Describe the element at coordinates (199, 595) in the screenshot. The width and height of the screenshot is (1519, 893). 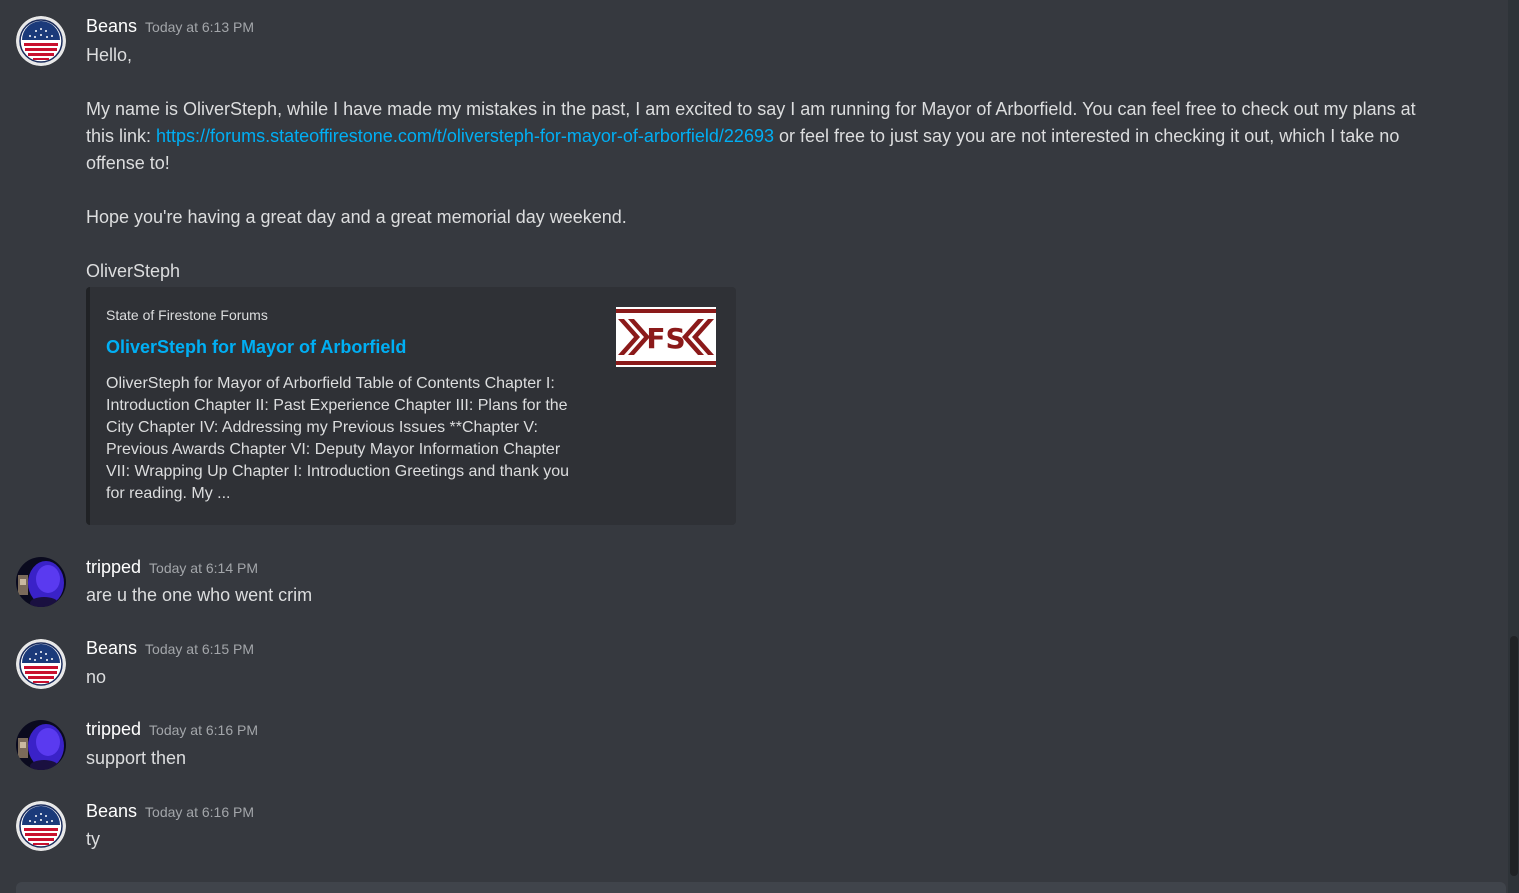
I see `message-text: are u the one who went crim` at that location.